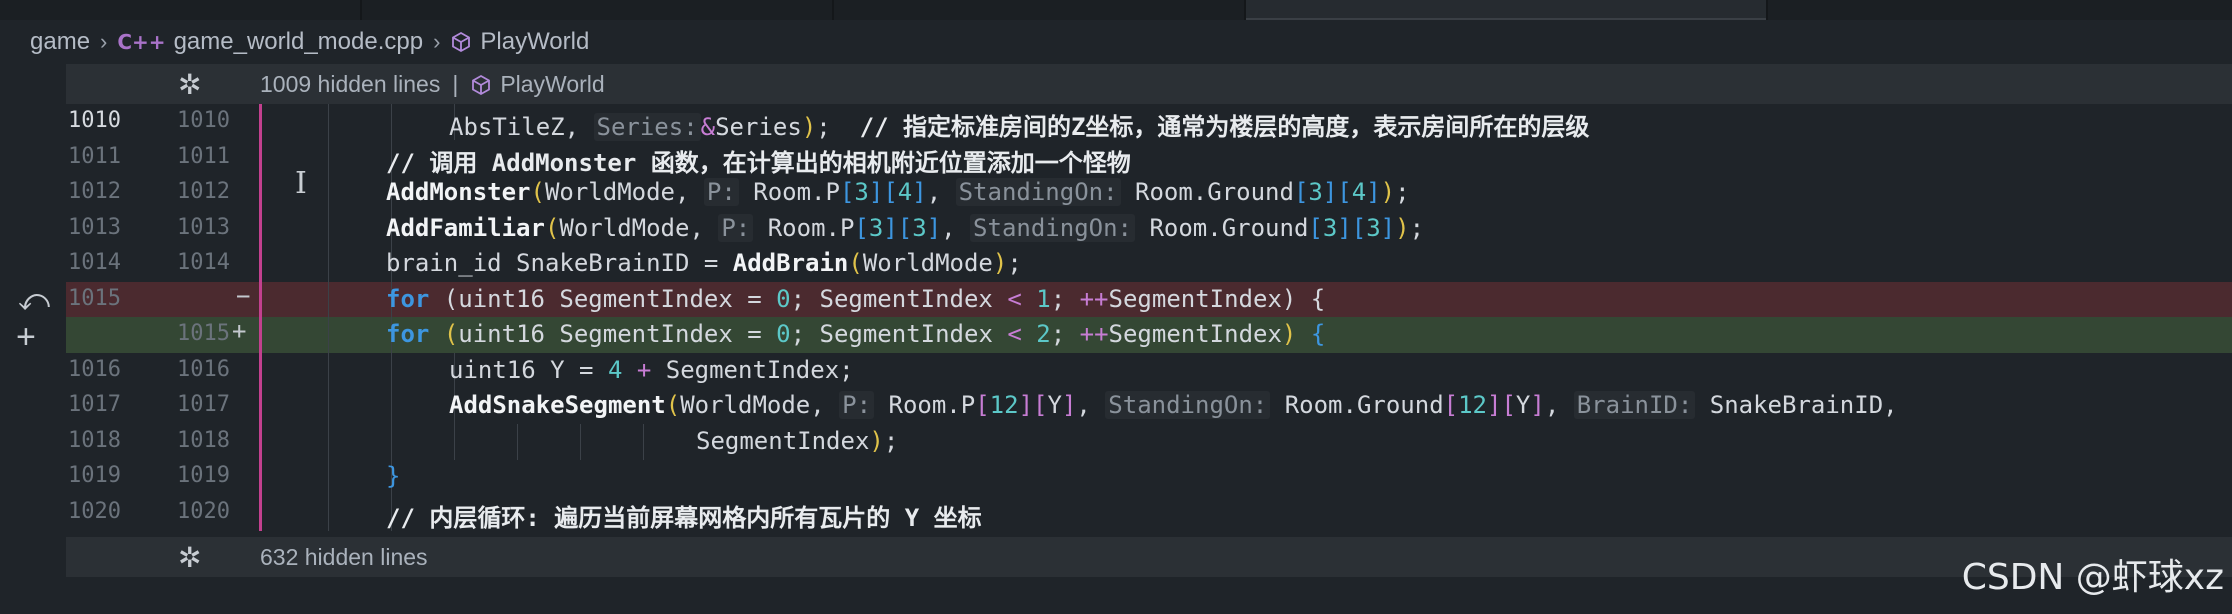  I want to click on line-number-new: 1020, so click(203, 511).